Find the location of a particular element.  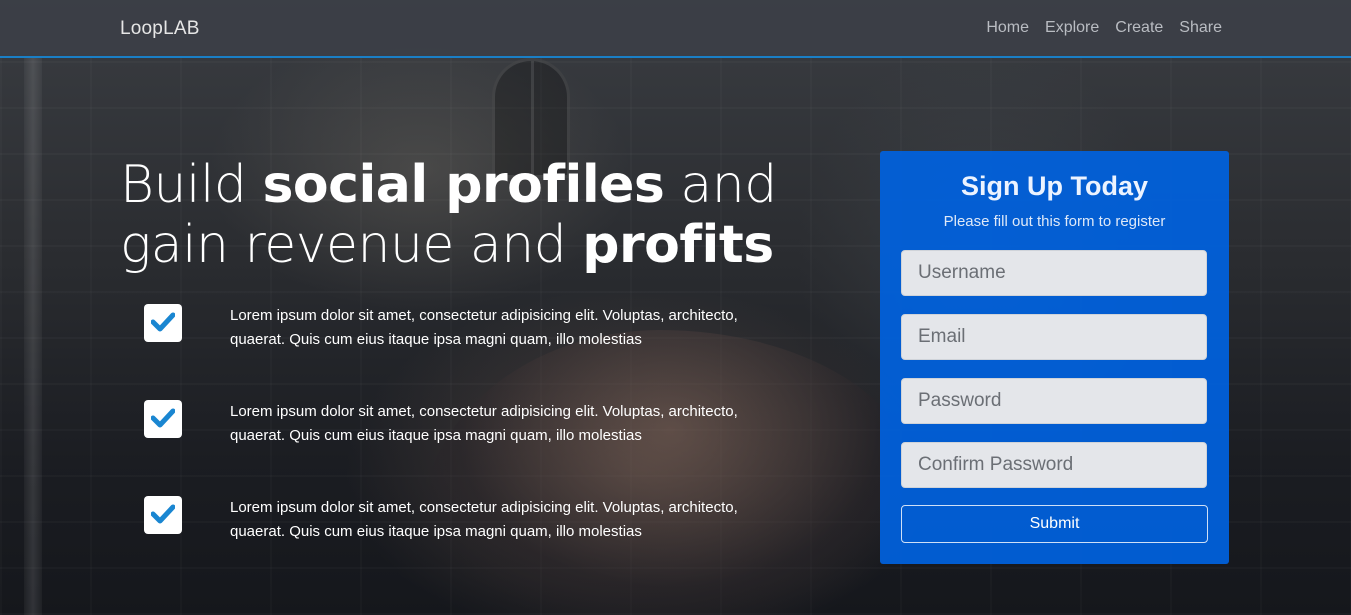

password-input is located at coordinates (1054, 401).